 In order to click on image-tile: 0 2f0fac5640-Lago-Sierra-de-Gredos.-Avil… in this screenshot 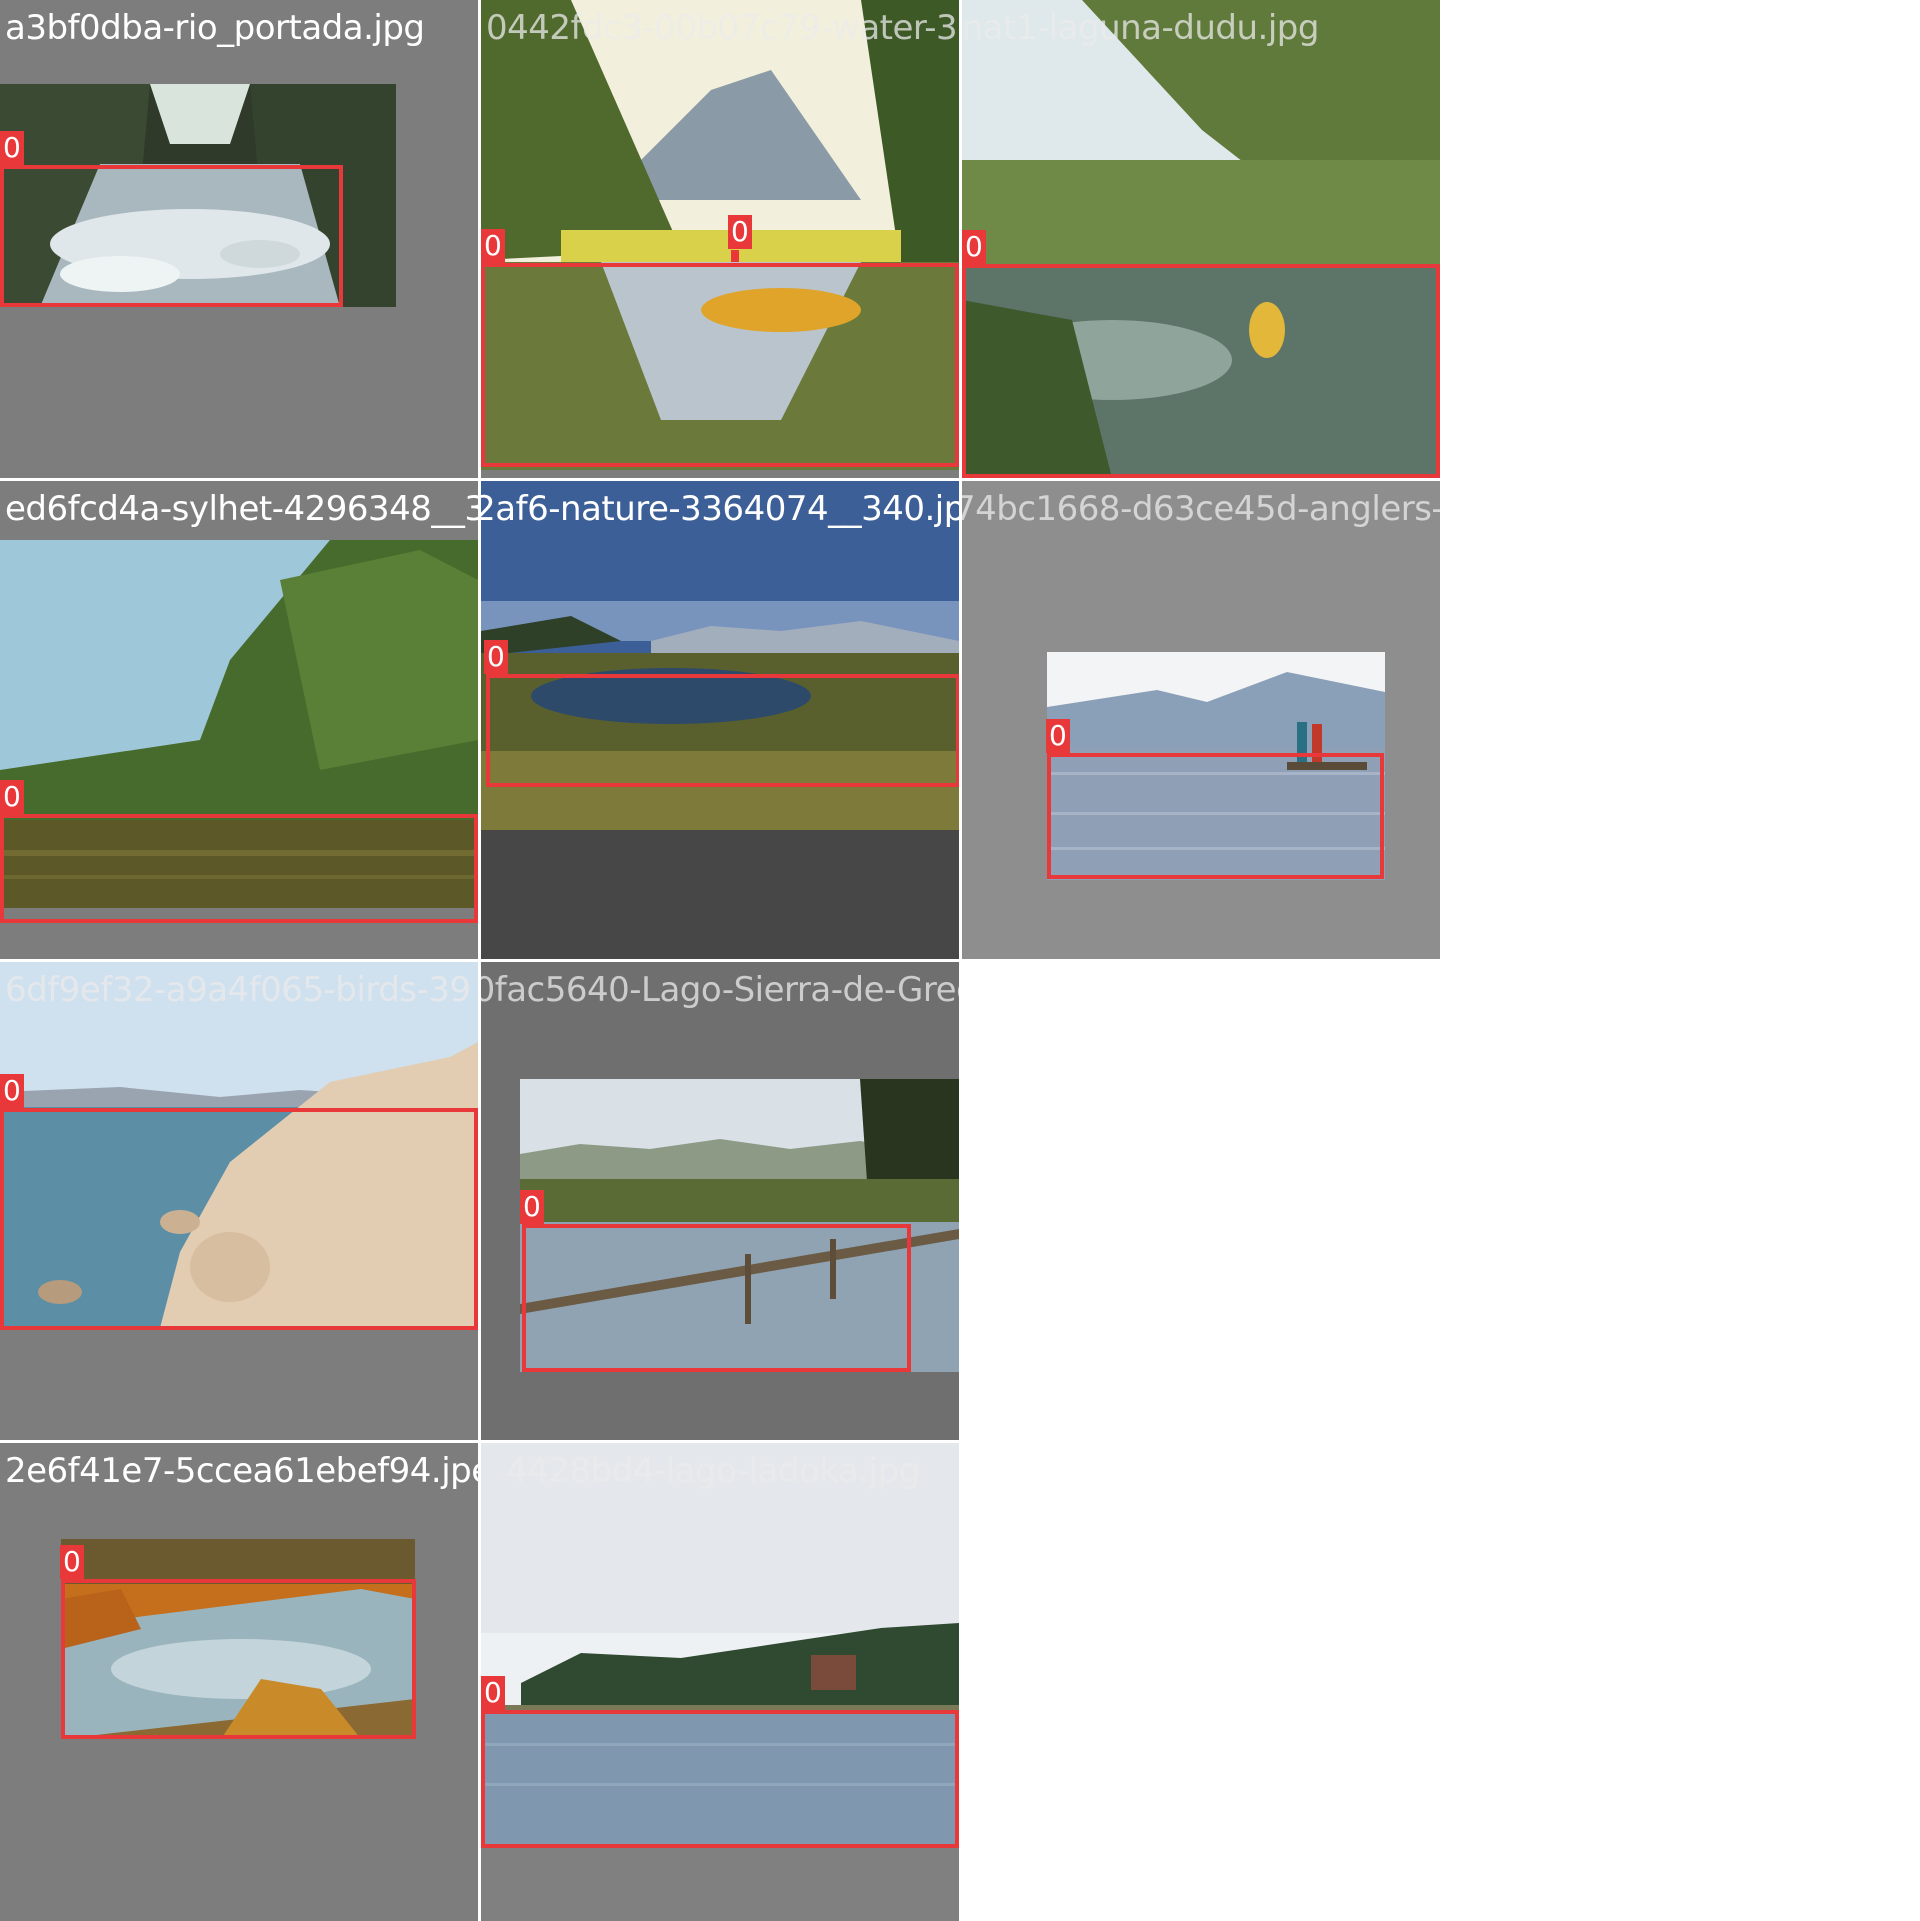, I will do `click(720, 1201)`.